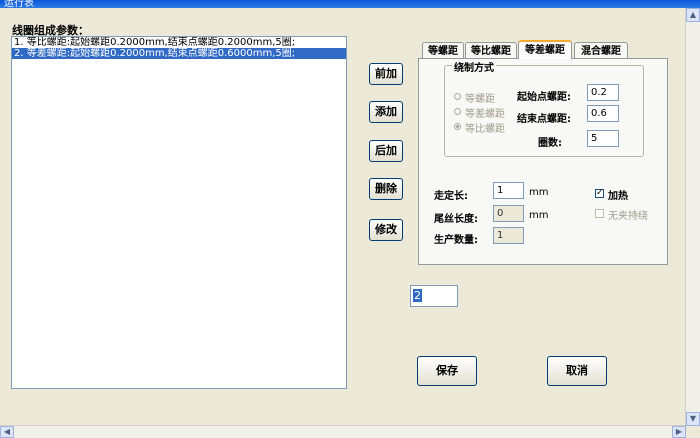  Describe the element at coordinates (457, 96) in the screenshot. I see `radio-equal-pitch` at that location.